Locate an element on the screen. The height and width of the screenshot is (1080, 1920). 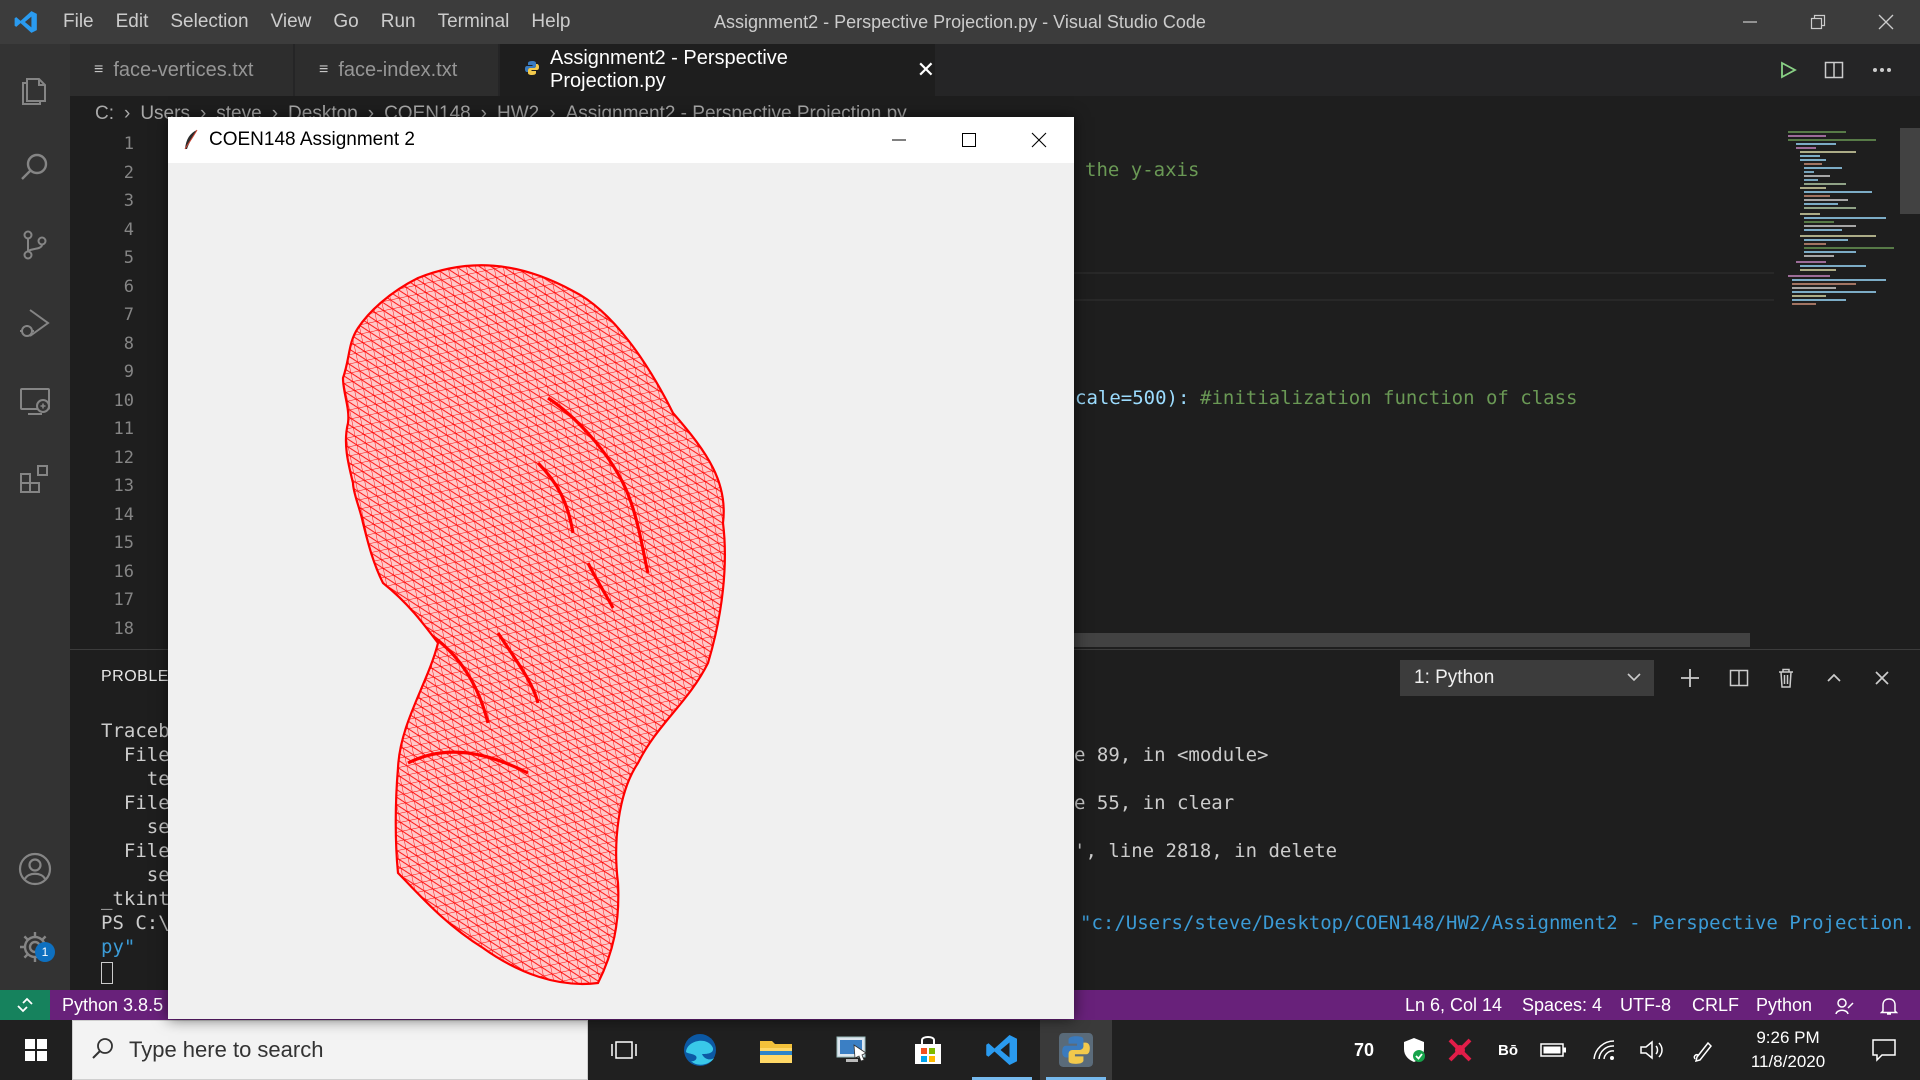
action-center-icon is located at coordinates (1884, 1050).